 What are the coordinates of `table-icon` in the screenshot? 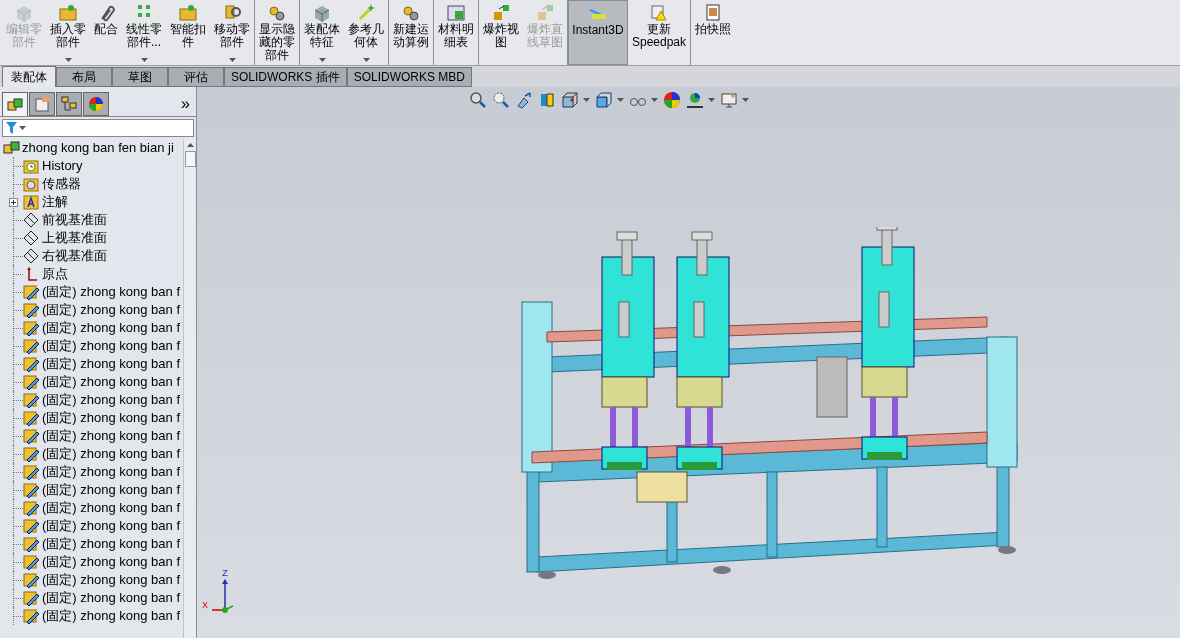 It's located at (456, 13).